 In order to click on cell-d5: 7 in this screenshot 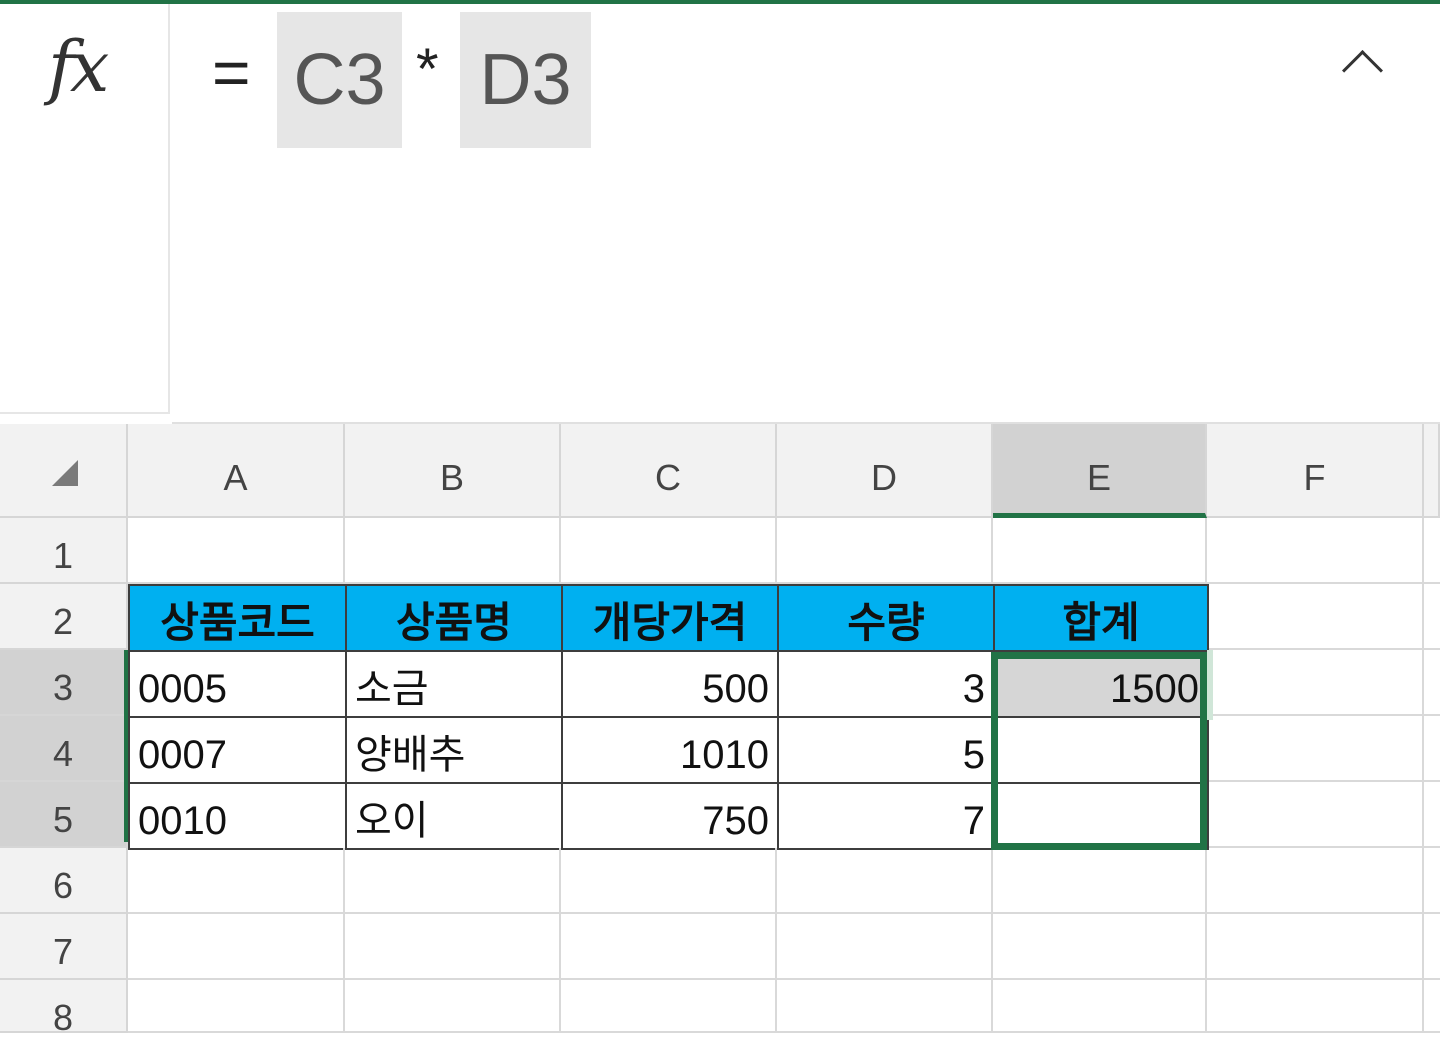, I will do `click(886, 816)`.